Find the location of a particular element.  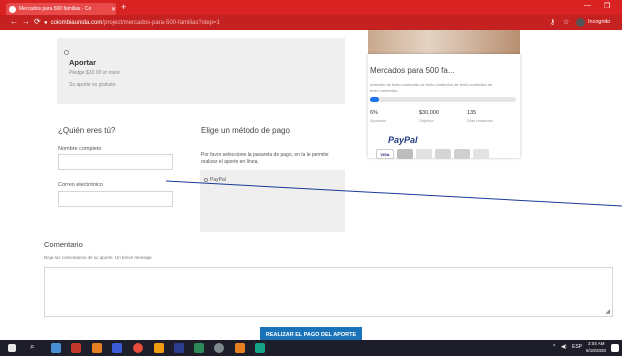

app-icon is located at coordinates (199, 348).